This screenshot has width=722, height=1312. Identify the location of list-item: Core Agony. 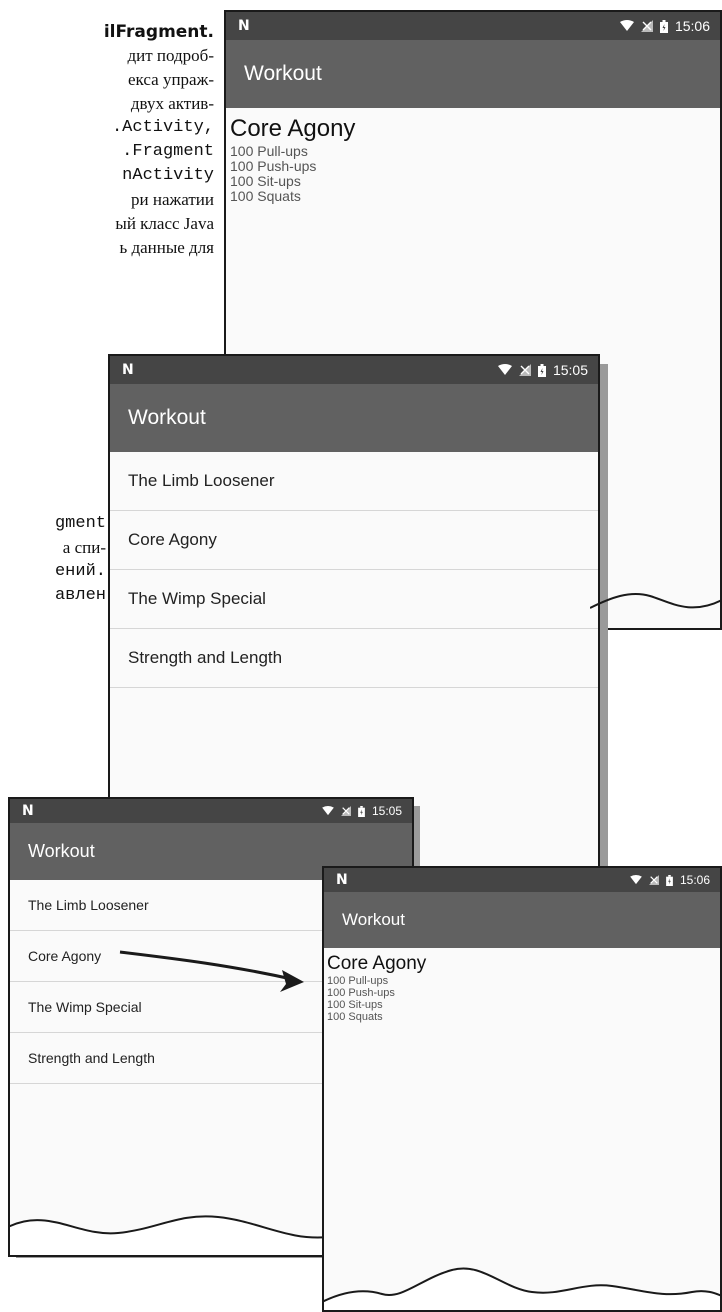
(354, 540).